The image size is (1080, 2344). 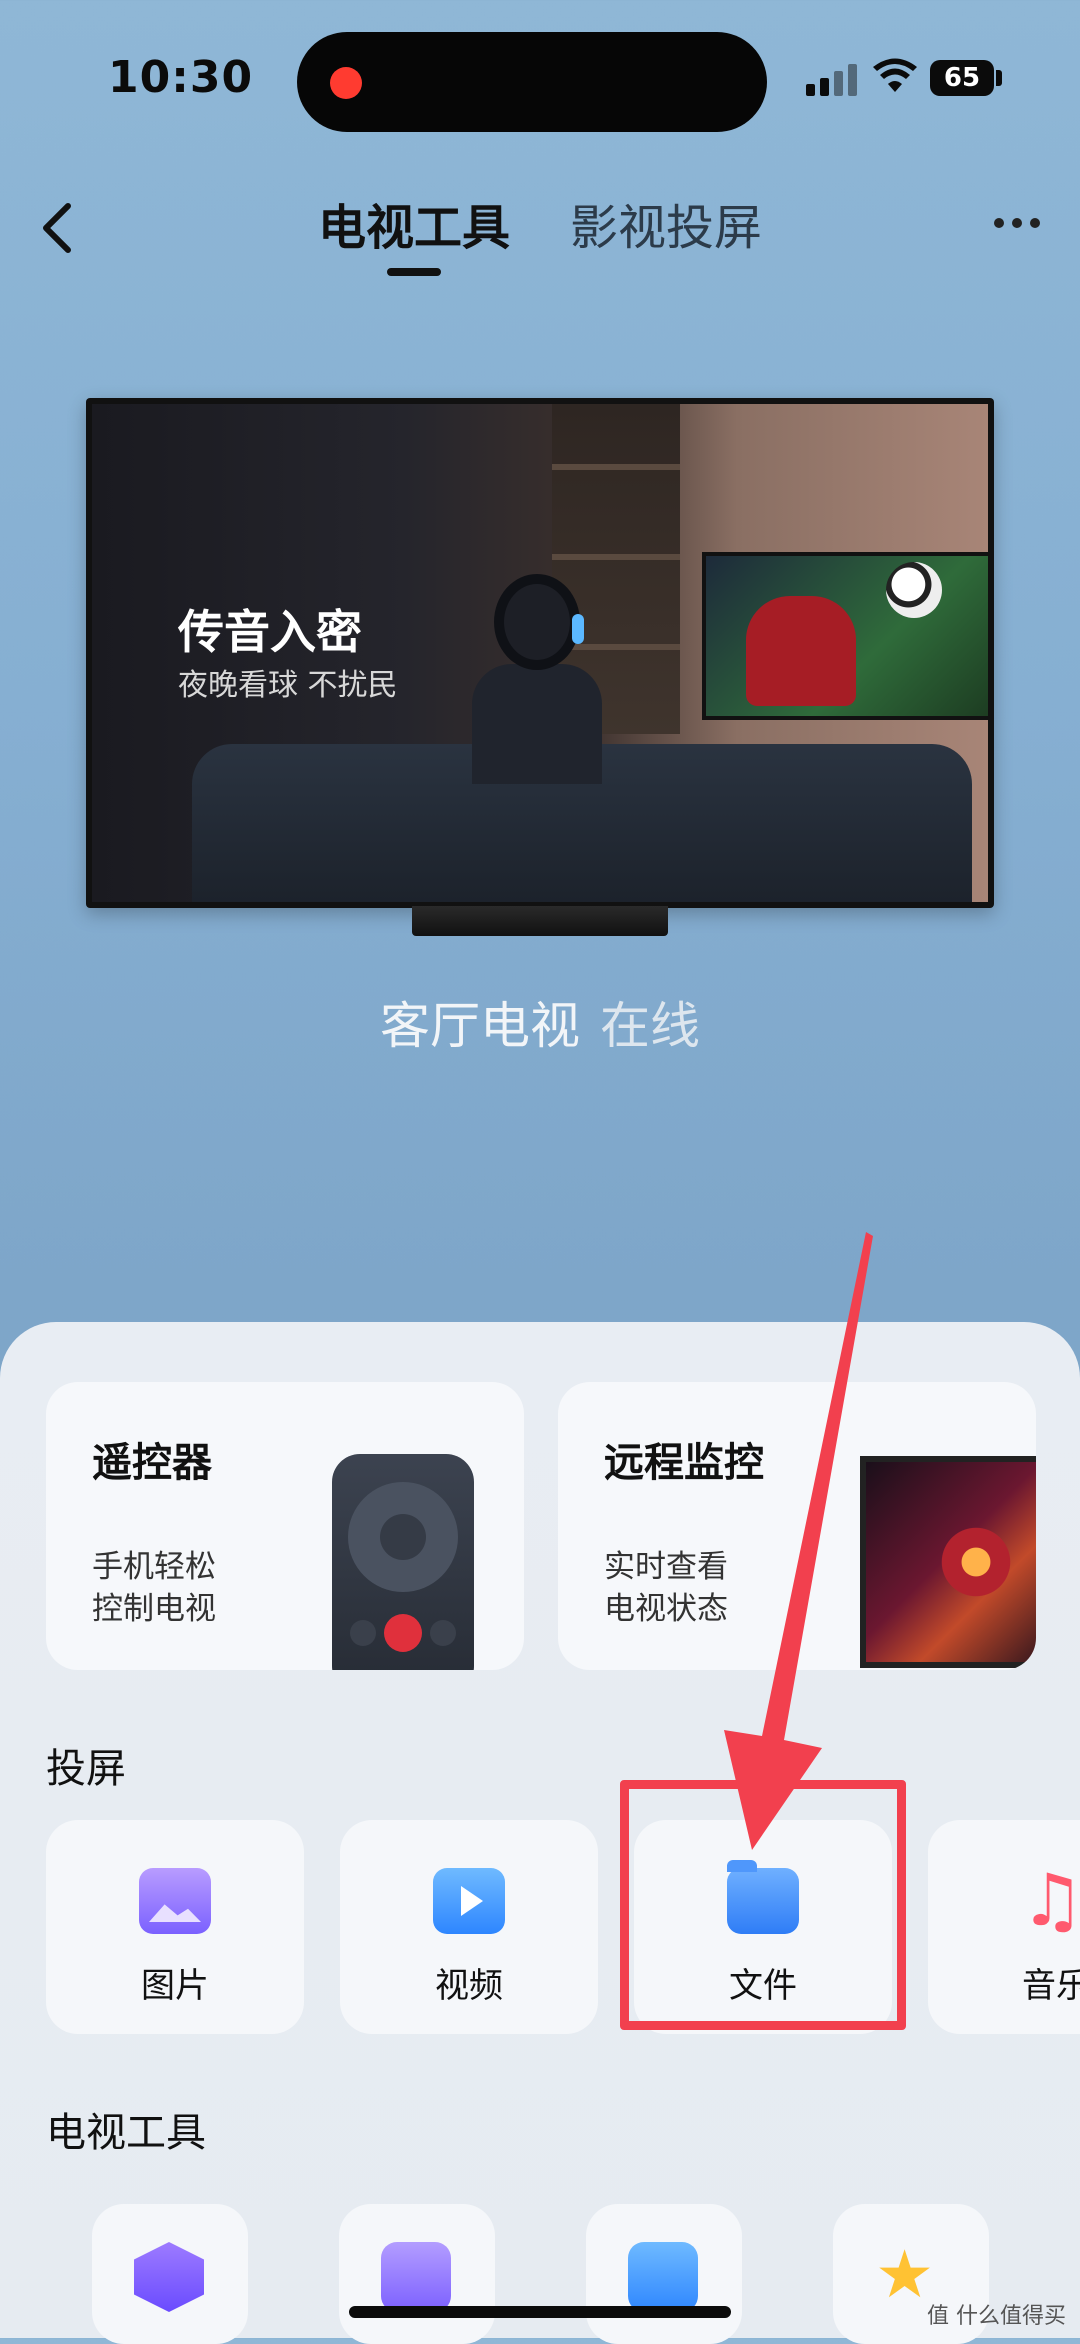 I want to click on cast-video-button: 视频, so click(x=469, y=1927).